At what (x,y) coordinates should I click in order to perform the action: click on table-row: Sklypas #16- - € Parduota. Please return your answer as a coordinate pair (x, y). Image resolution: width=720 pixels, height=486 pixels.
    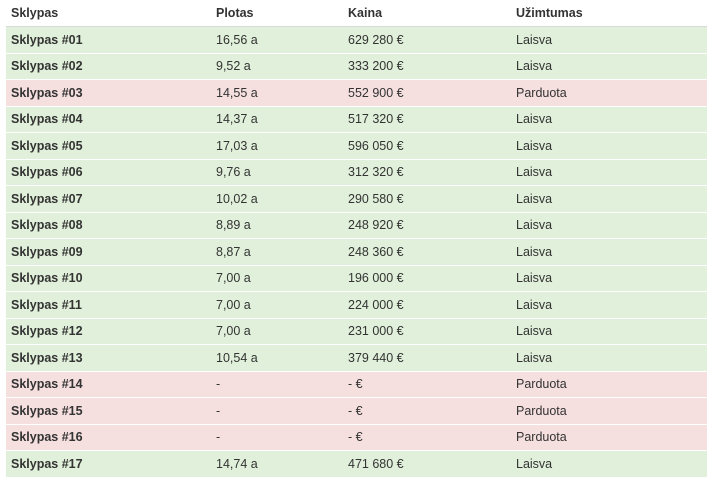
    Looking at the image, I should click on (356, 437).